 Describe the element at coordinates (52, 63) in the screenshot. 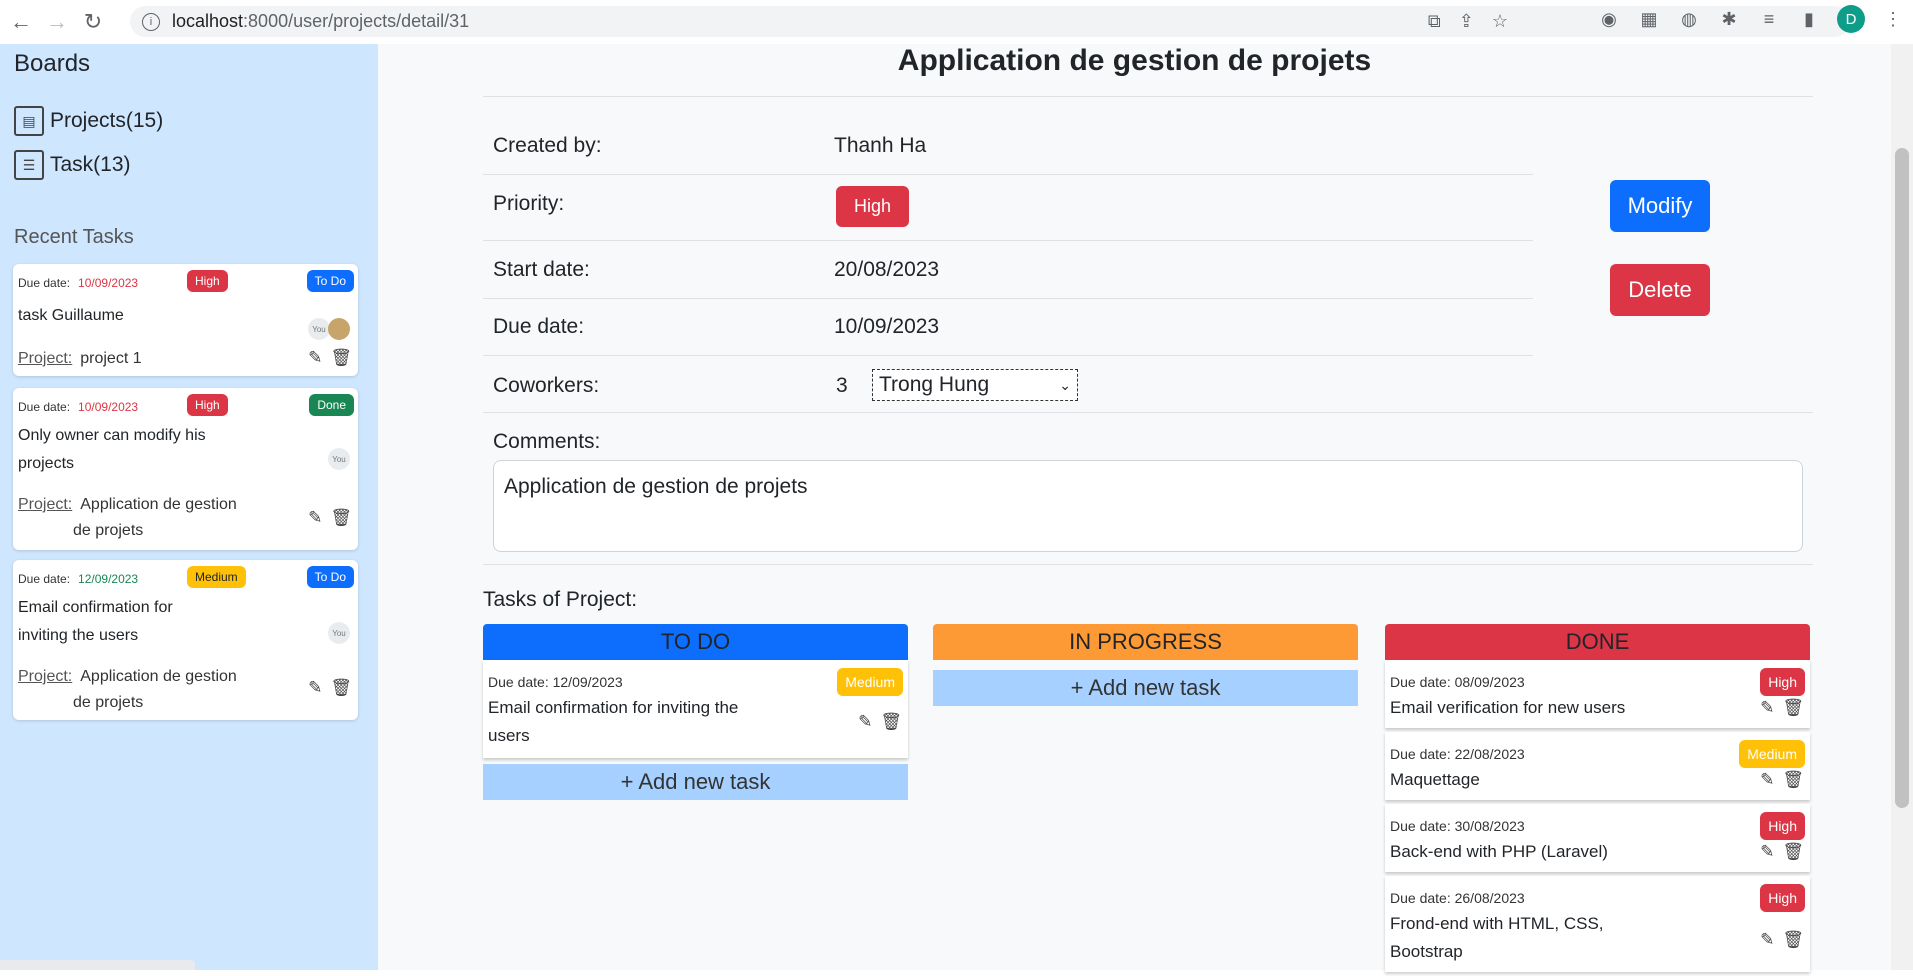

I see `sidebar-title: Boards` at that location.